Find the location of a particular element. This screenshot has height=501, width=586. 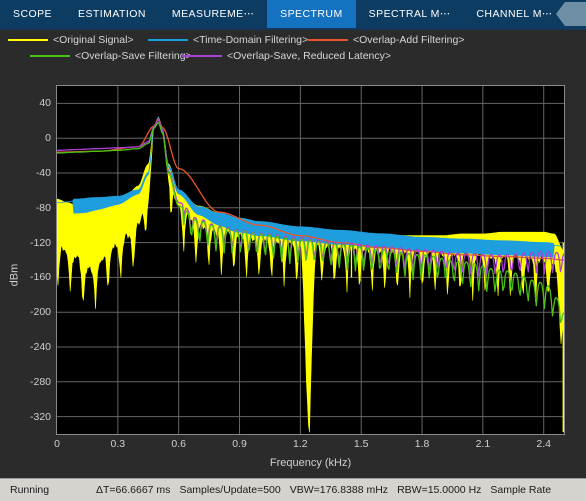

tab-spectrum: SPECTRUM is located at coordinates (311, 14).